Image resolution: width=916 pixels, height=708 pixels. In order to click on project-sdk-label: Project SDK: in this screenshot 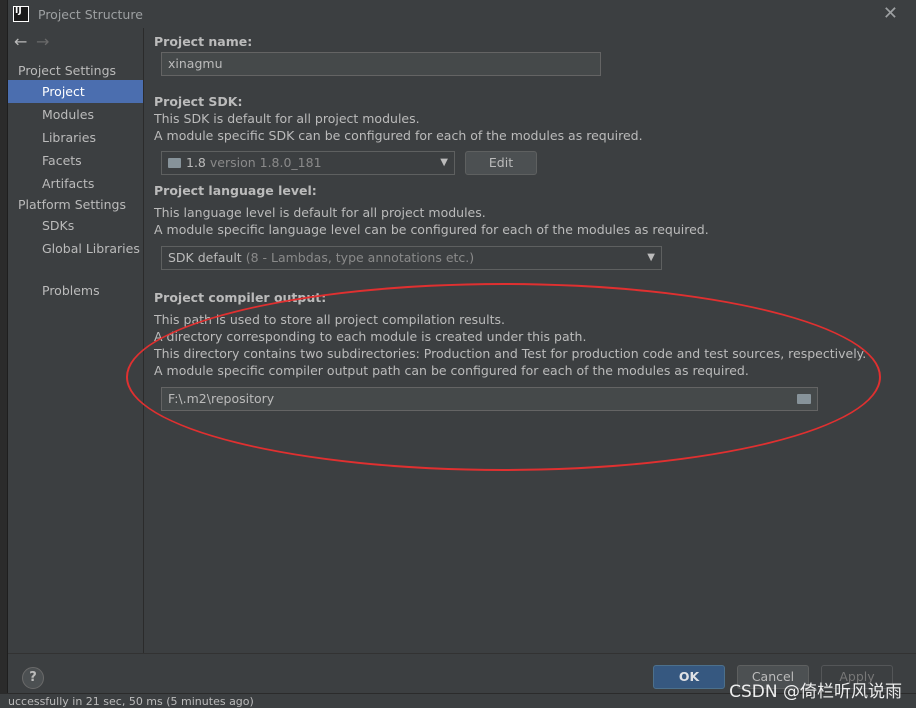, I will do `click(198, 101)`.